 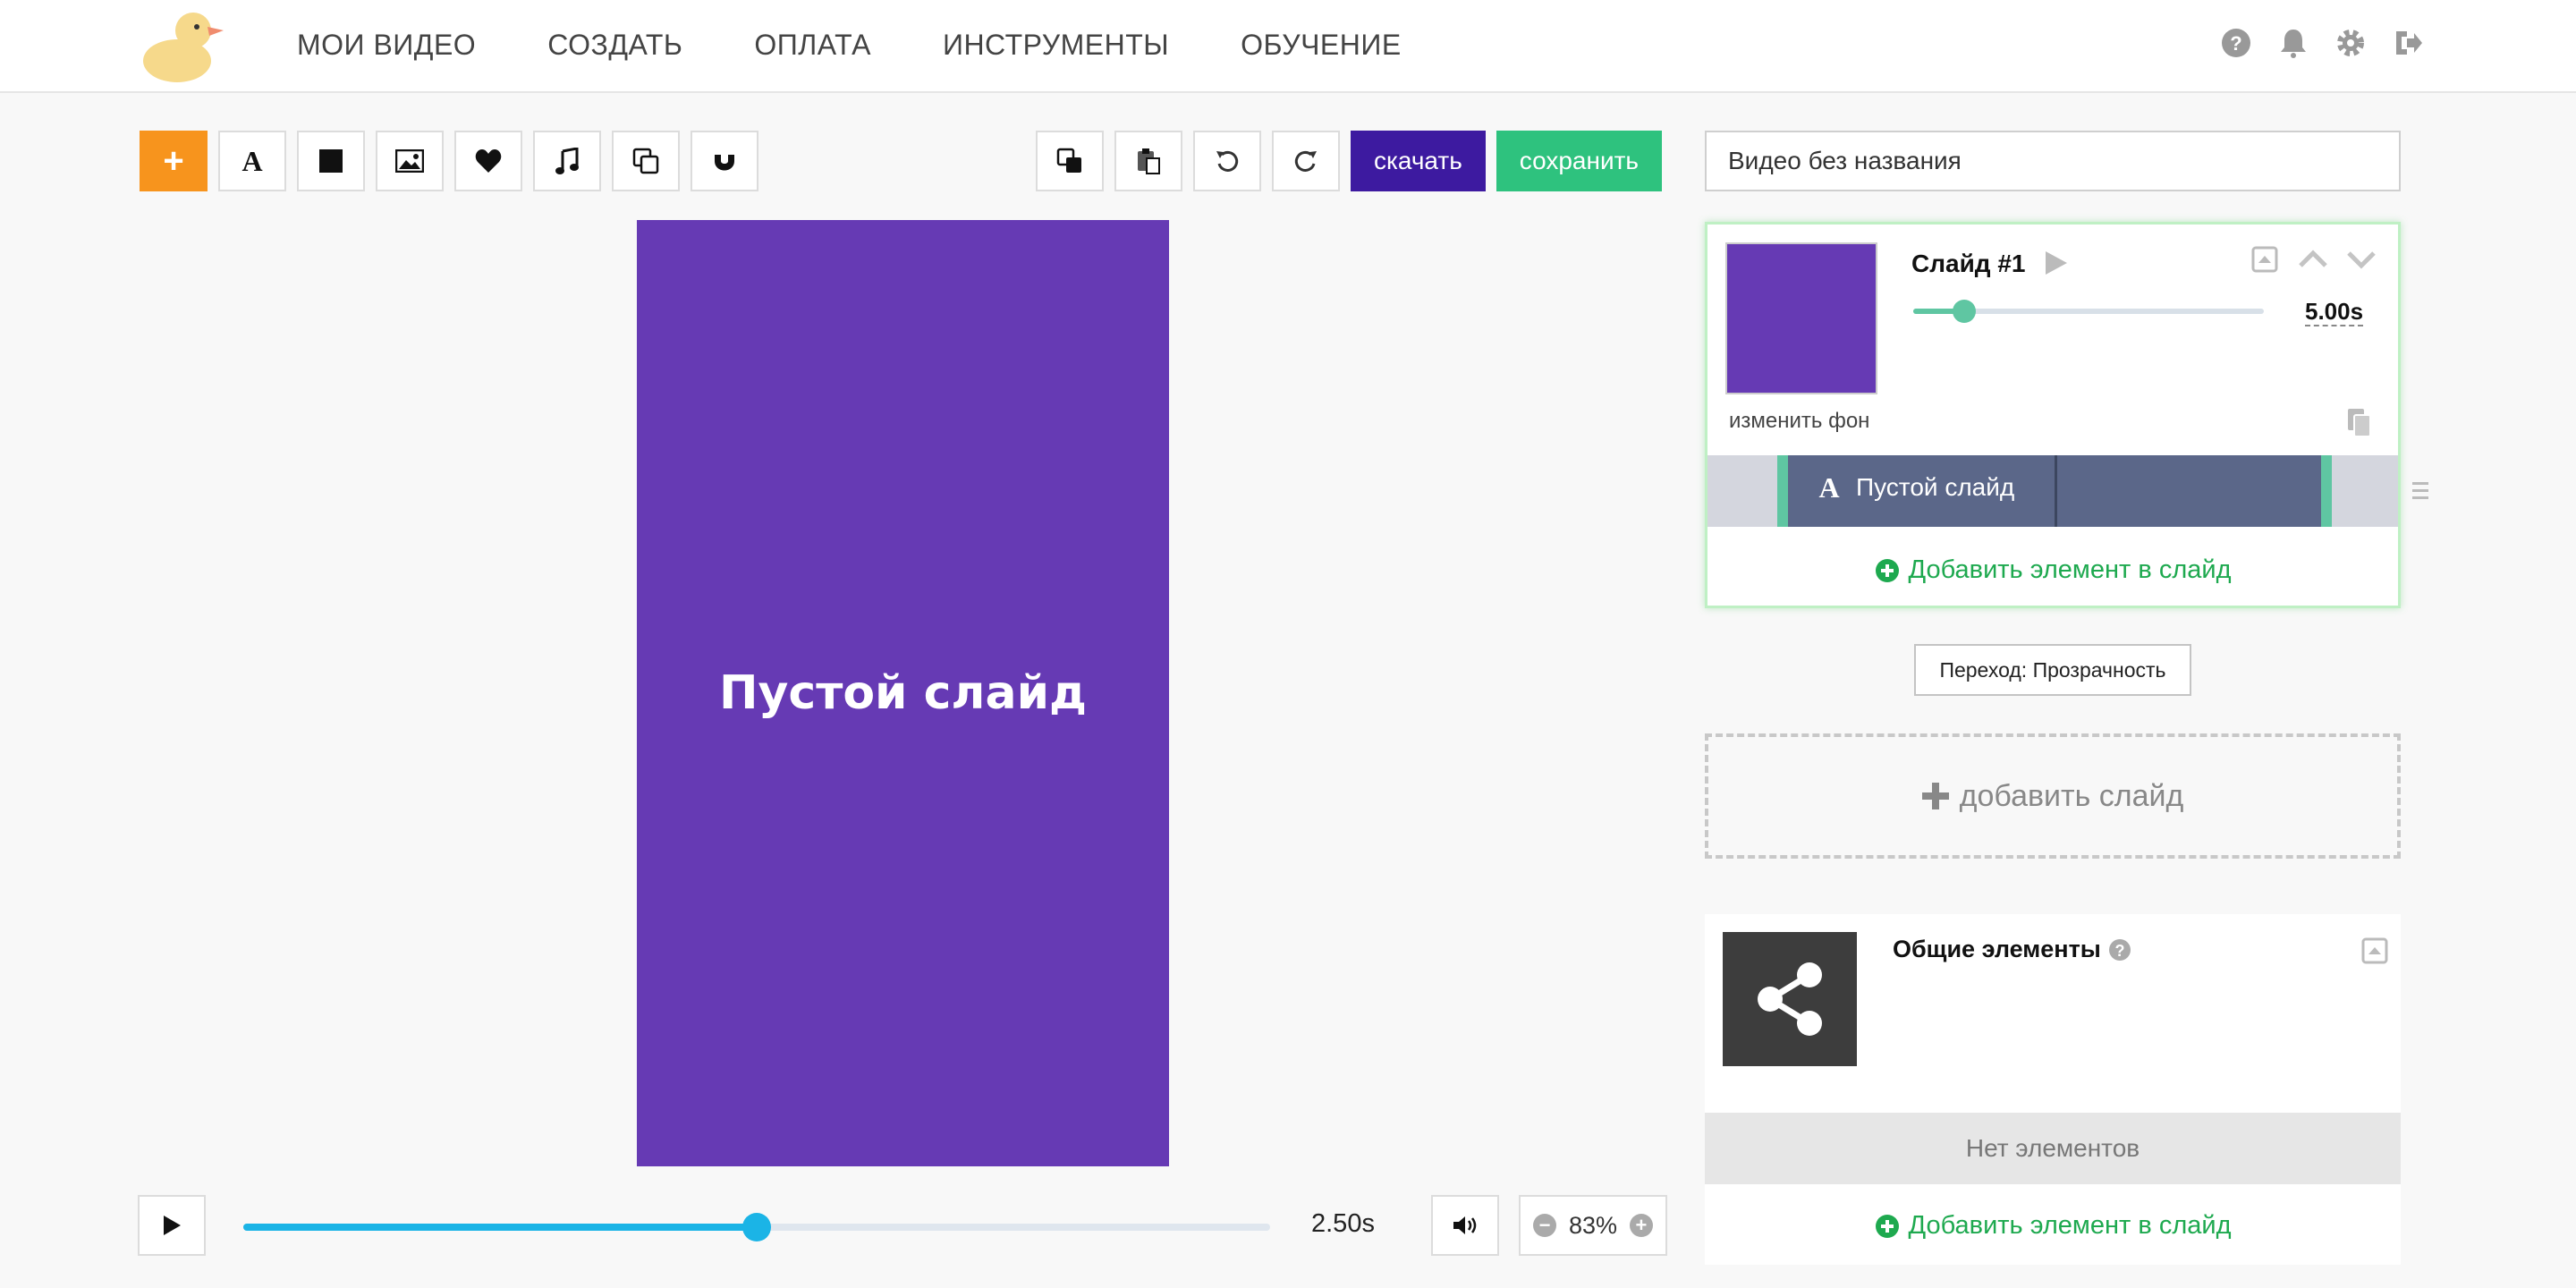 I want to click on change-background-link: изменить фон, so click(x=1799, y=421).